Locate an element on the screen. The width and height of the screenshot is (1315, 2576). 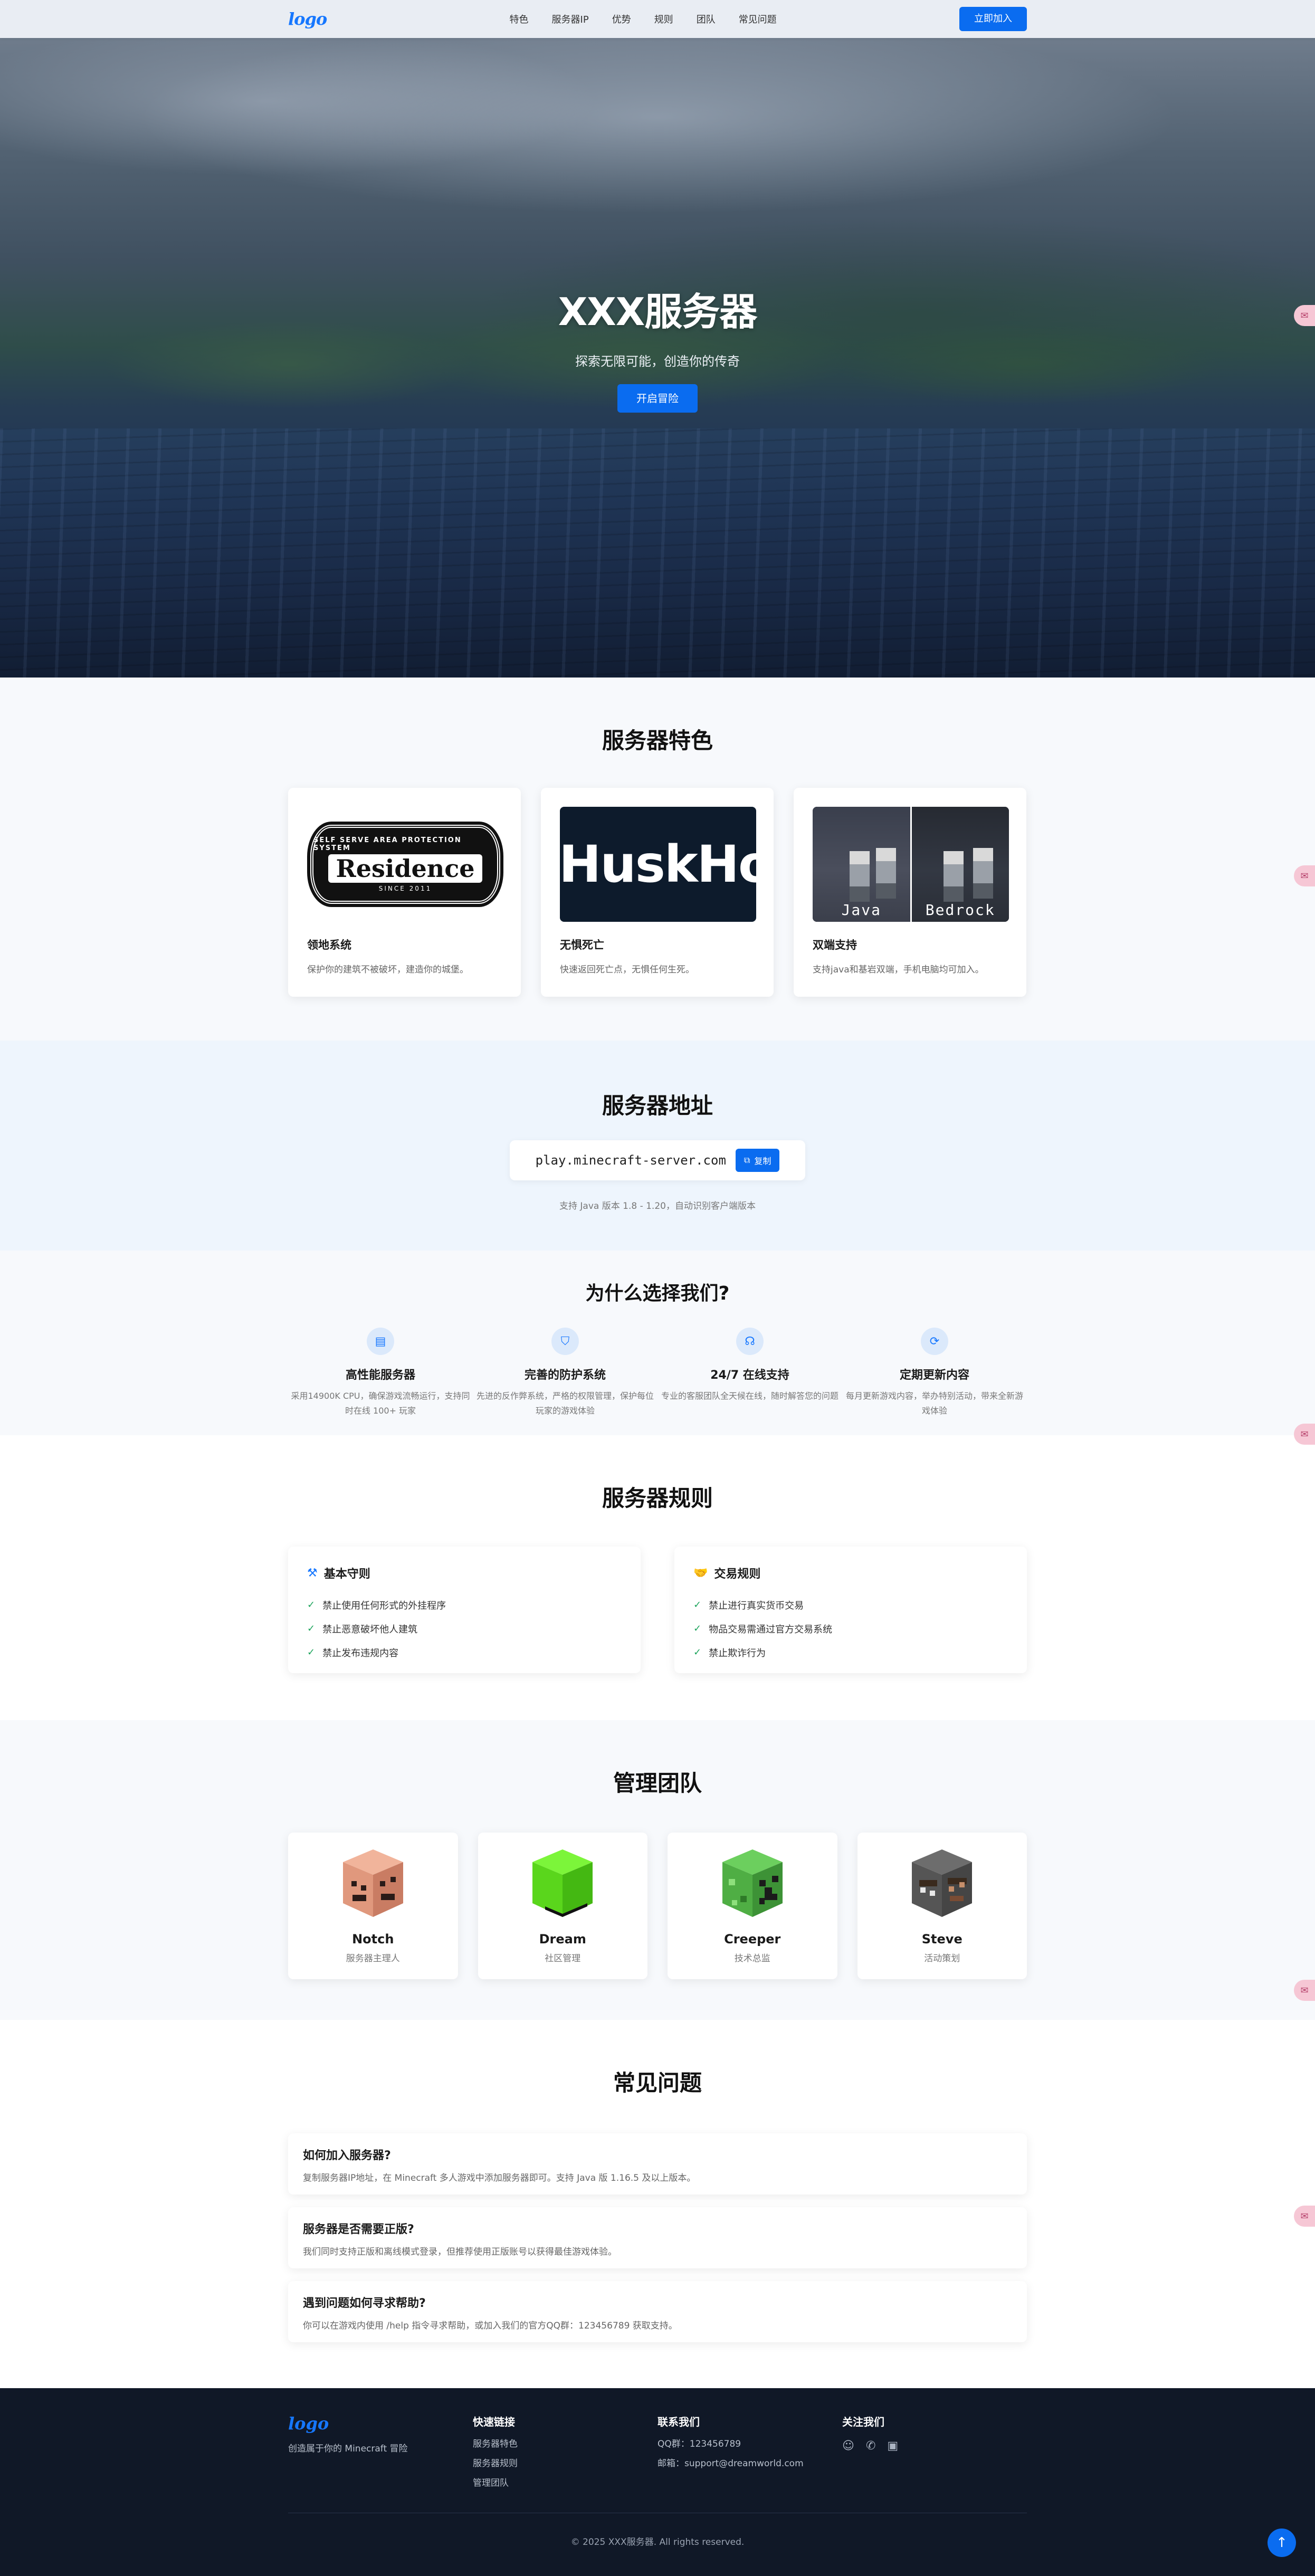
team-card: Notch 服务器主理人 is located at coordinates (373, 1906).